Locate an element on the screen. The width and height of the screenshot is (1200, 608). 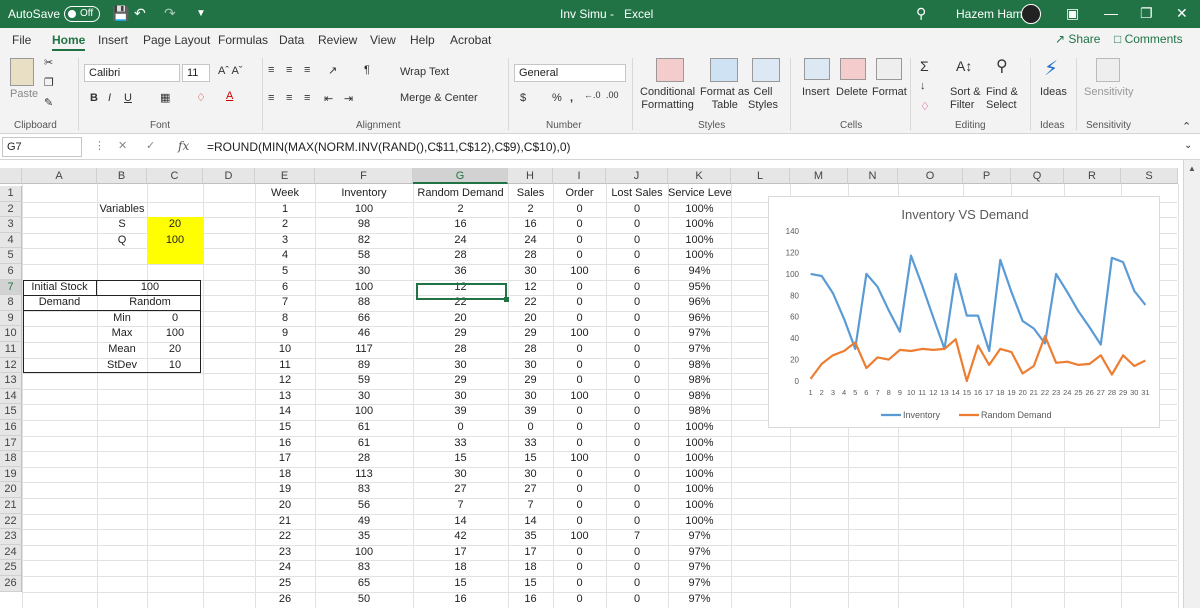
table-cell: 12 is located at coordinates (285, 381).